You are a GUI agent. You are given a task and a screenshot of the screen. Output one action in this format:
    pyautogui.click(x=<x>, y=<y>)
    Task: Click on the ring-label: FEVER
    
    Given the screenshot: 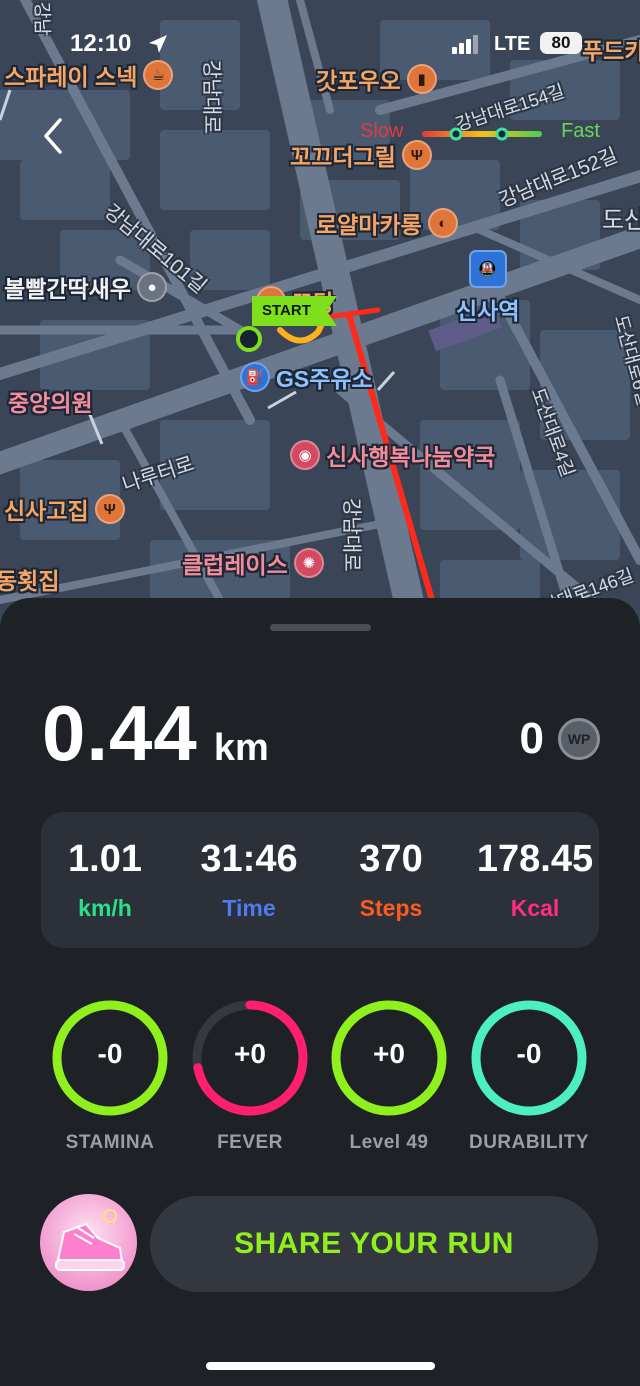 What is the action you would take?
    pyautogui.click(x=250, y=1142)
    